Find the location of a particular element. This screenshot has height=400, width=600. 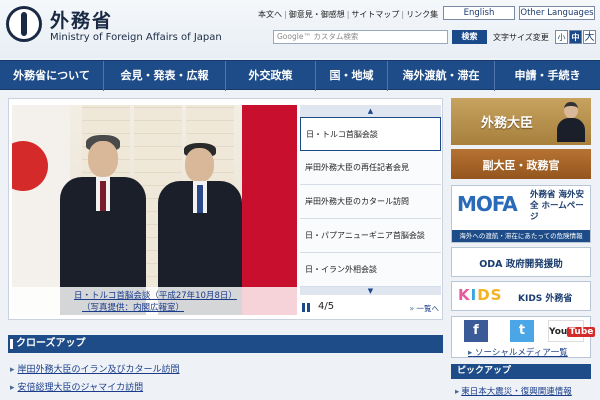

slide-up-arrow-icon: ▲ is located at coordinates (370, 111).